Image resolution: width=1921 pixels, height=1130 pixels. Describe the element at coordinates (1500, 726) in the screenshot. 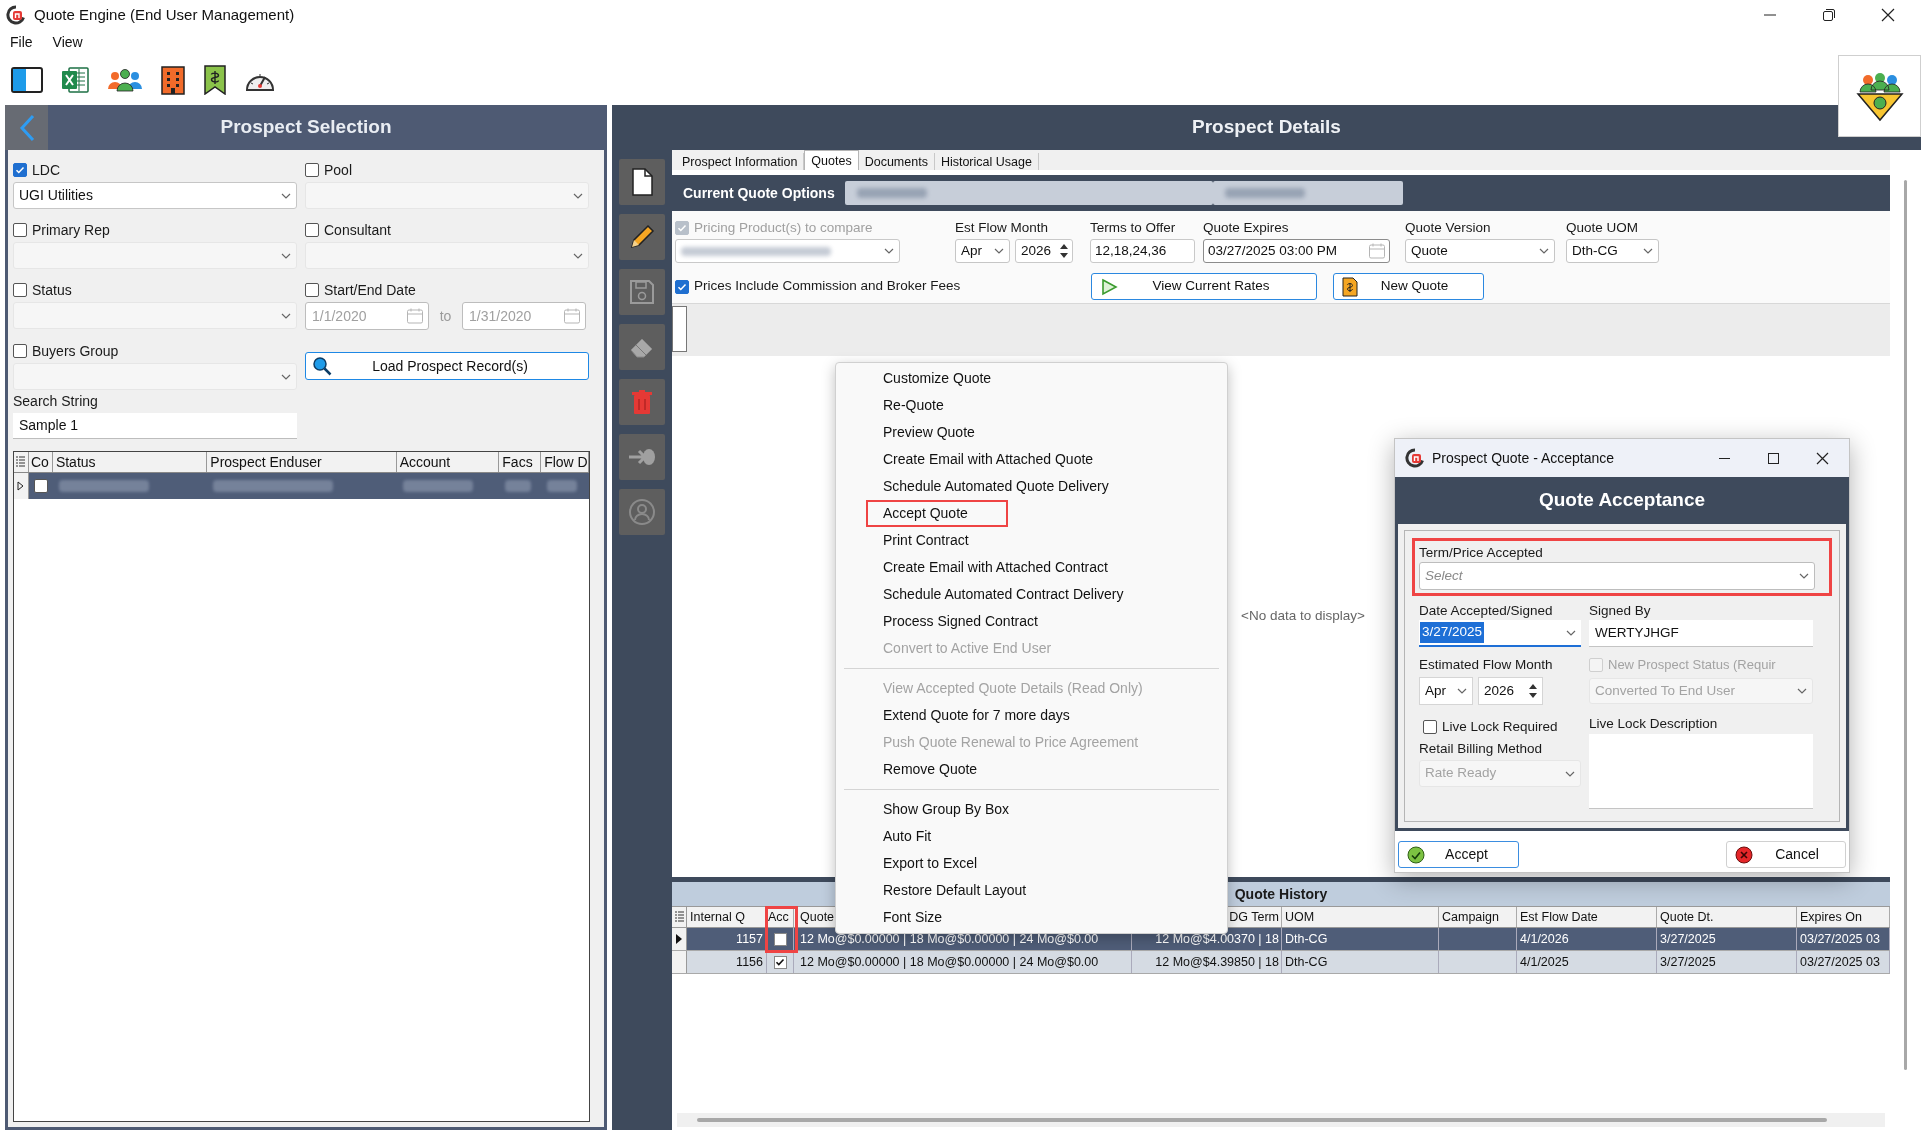

I see `checkbox-label: Live Lock Required` at that location.